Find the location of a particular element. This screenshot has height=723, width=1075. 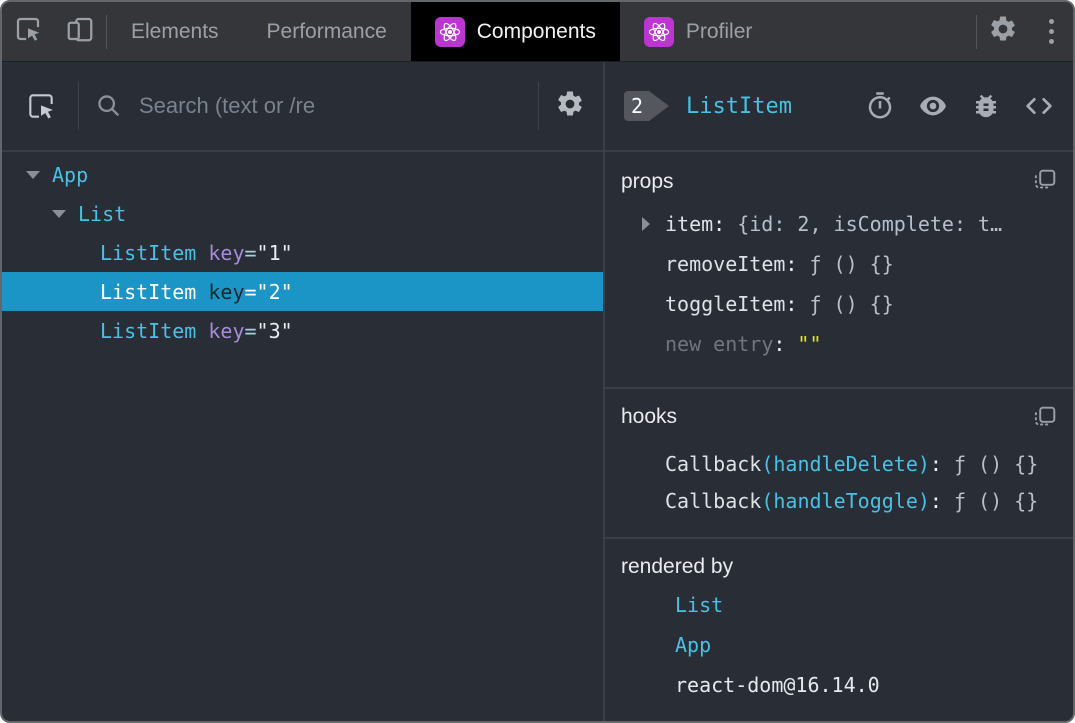

tab-label: Profiler is located at coordinates (719, 31).